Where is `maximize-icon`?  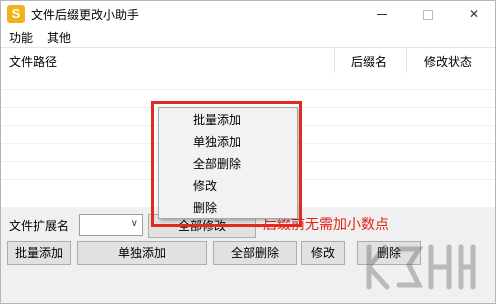 maximize-icon is located at coordinates (428, 14).